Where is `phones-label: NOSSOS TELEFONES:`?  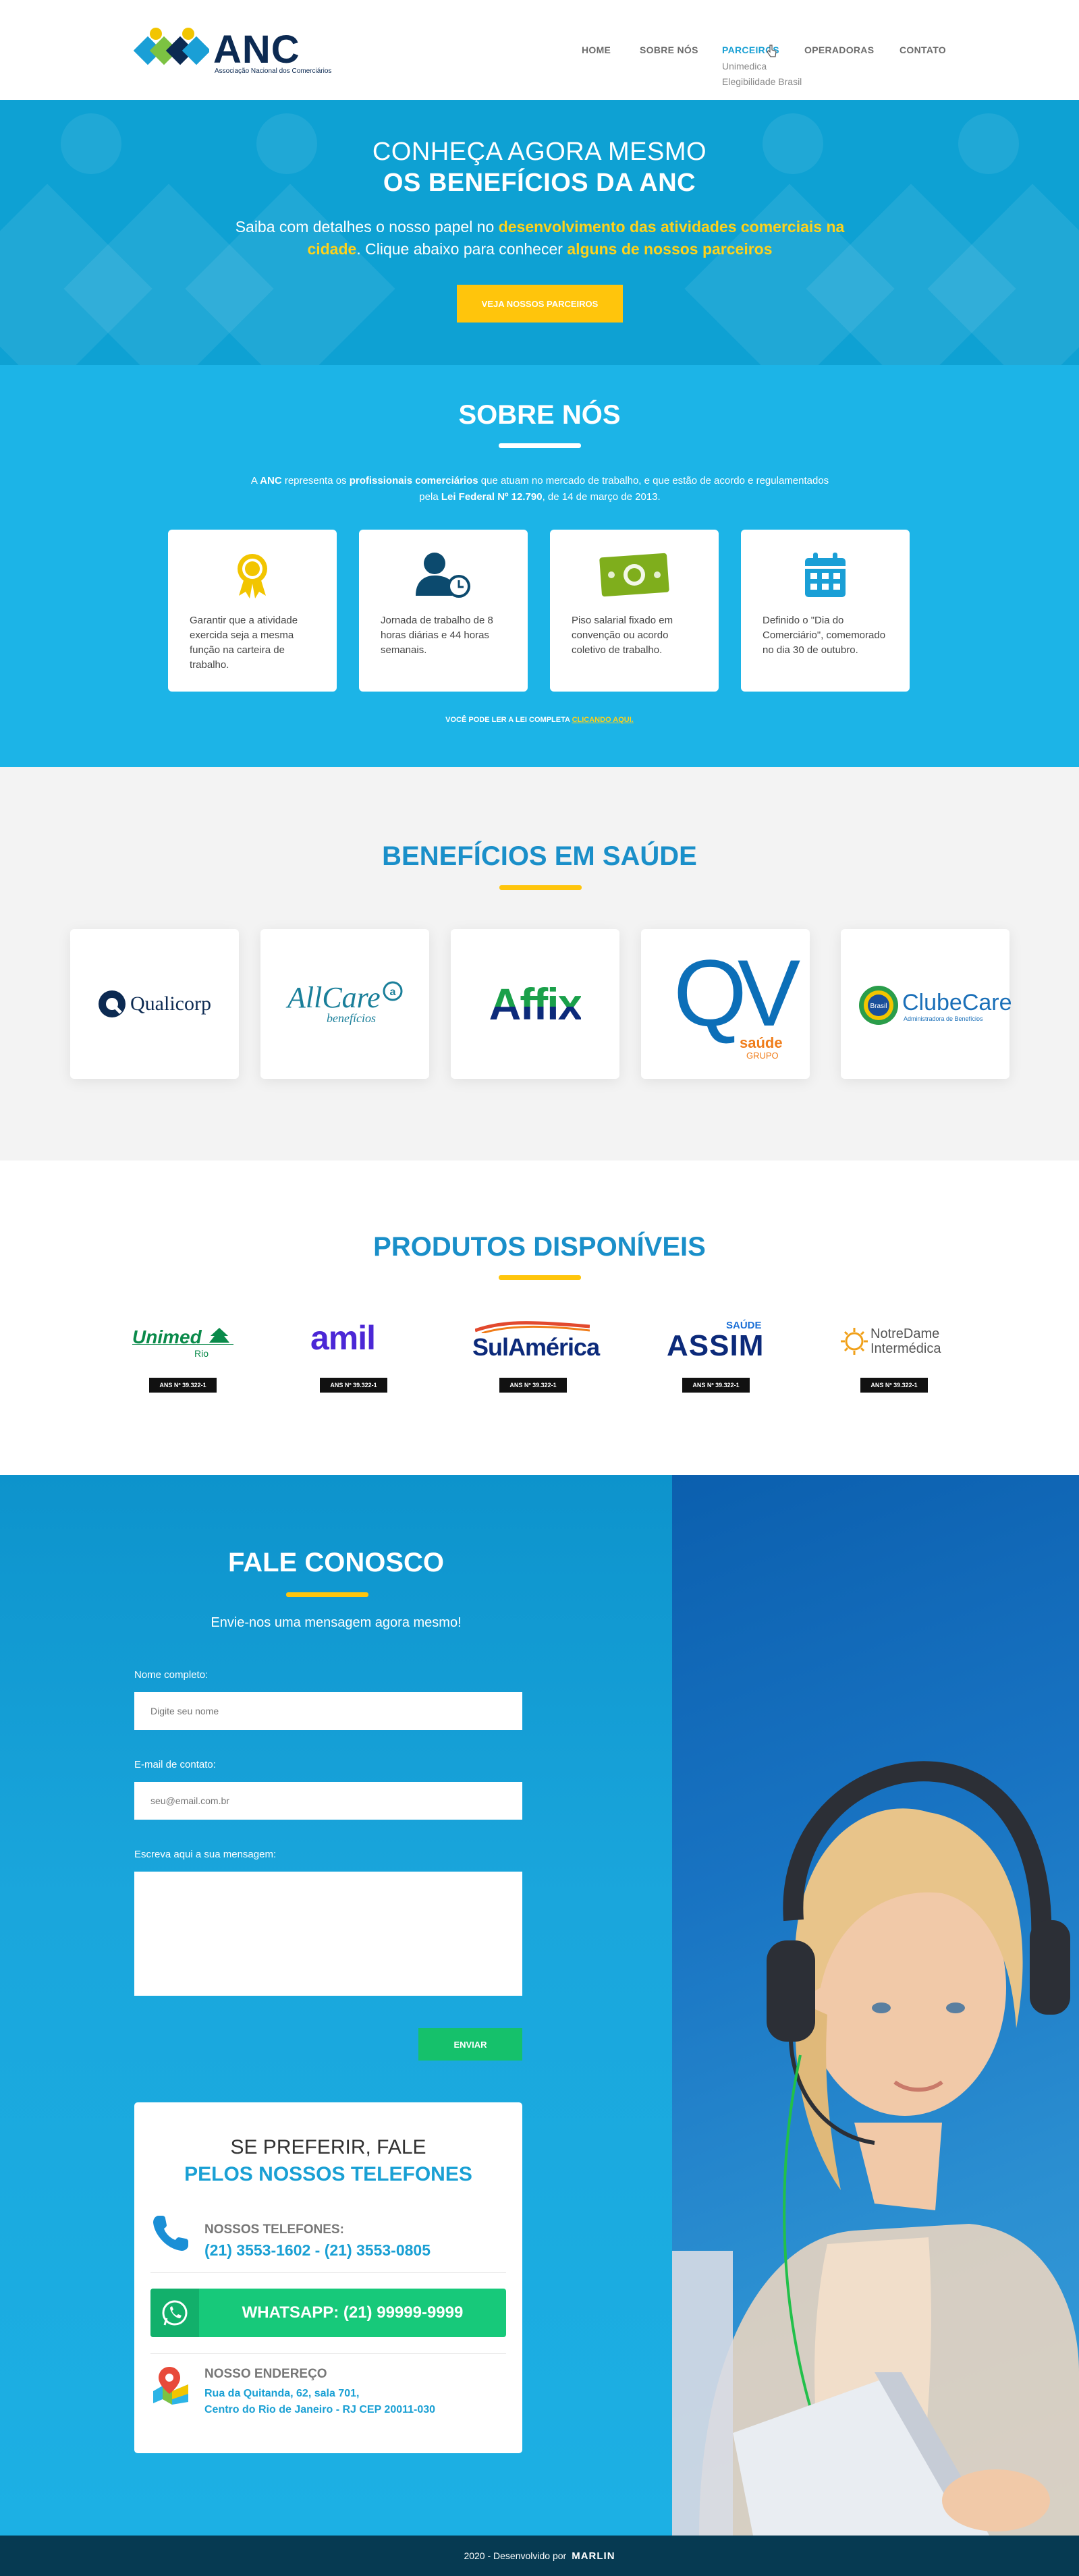
phones-label: NOSSOS TELEFONES: is located at coordinates (274, 2229).